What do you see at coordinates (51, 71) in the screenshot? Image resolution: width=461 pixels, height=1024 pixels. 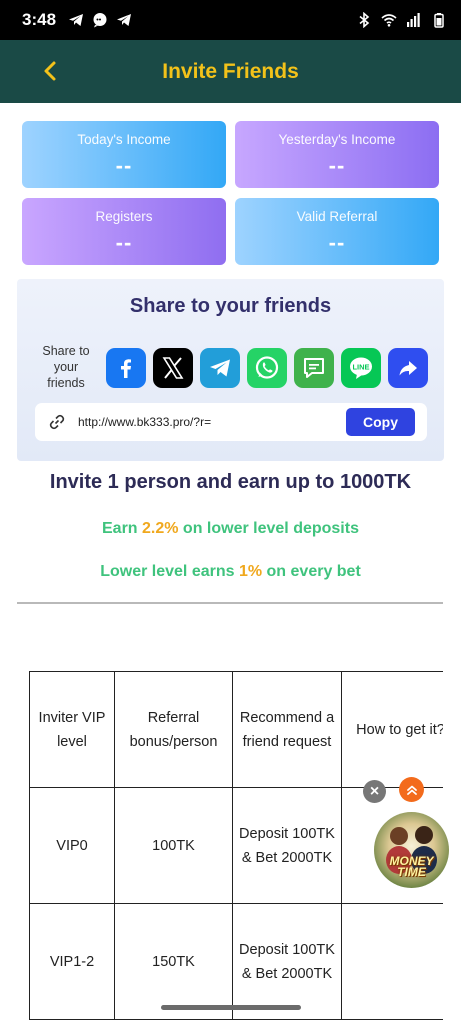 I see `back-arrow-icon` at bounding box center [51, 71].